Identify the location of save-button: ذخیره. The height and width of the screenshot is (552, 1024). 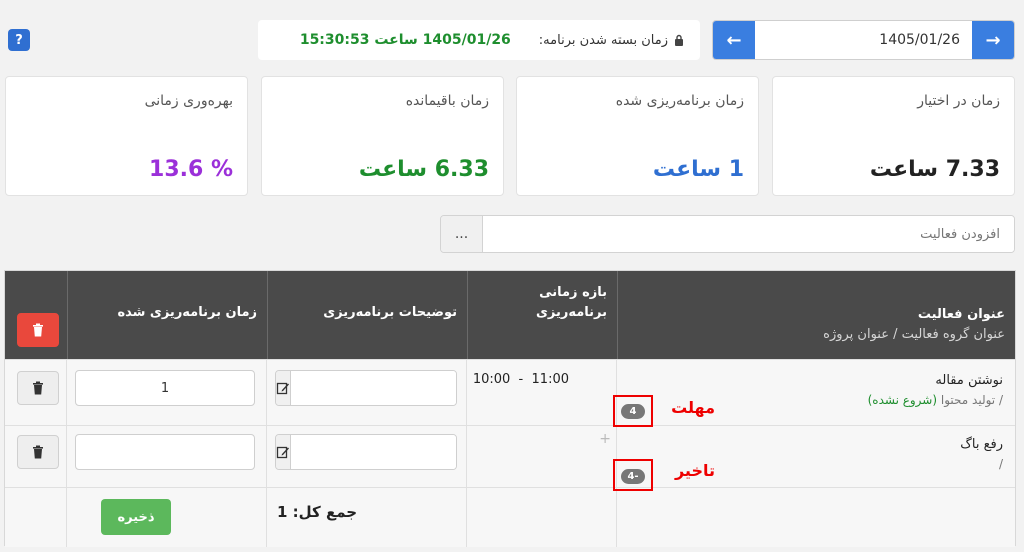
(136, 517).